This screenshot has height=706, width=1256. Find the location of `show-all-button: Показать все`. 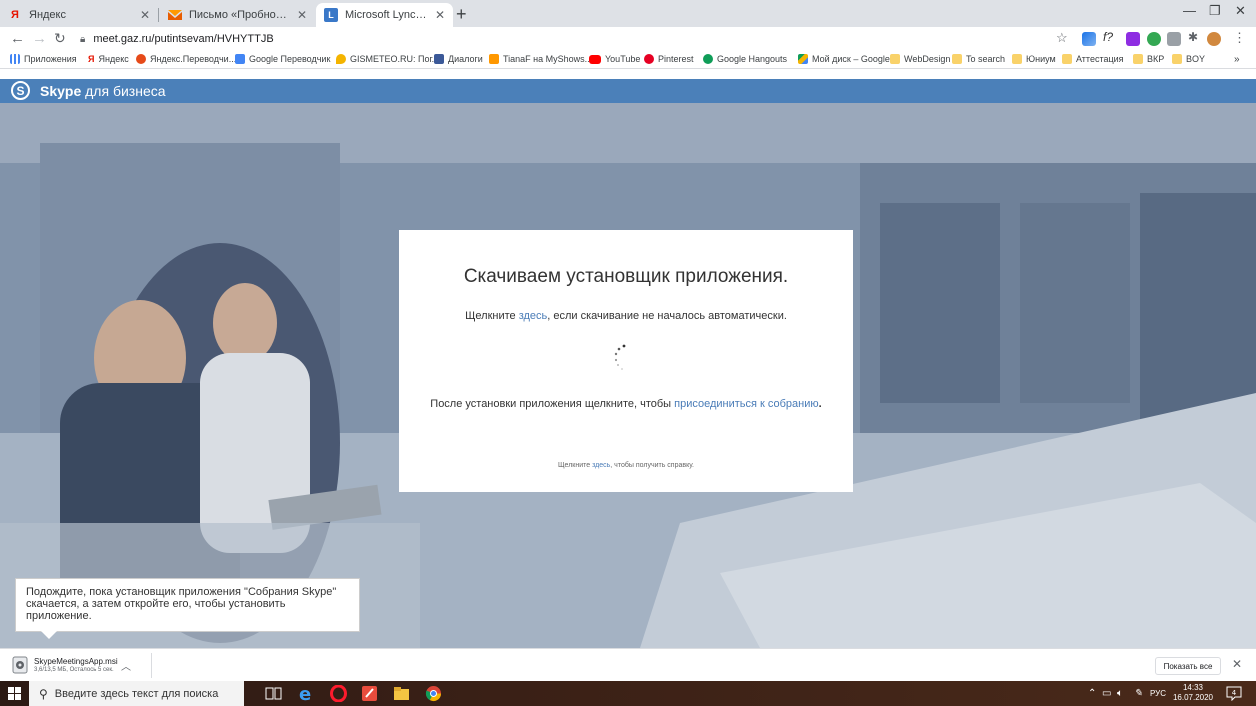

show-all-button: Показать все is located at coordinates (1188, 666).